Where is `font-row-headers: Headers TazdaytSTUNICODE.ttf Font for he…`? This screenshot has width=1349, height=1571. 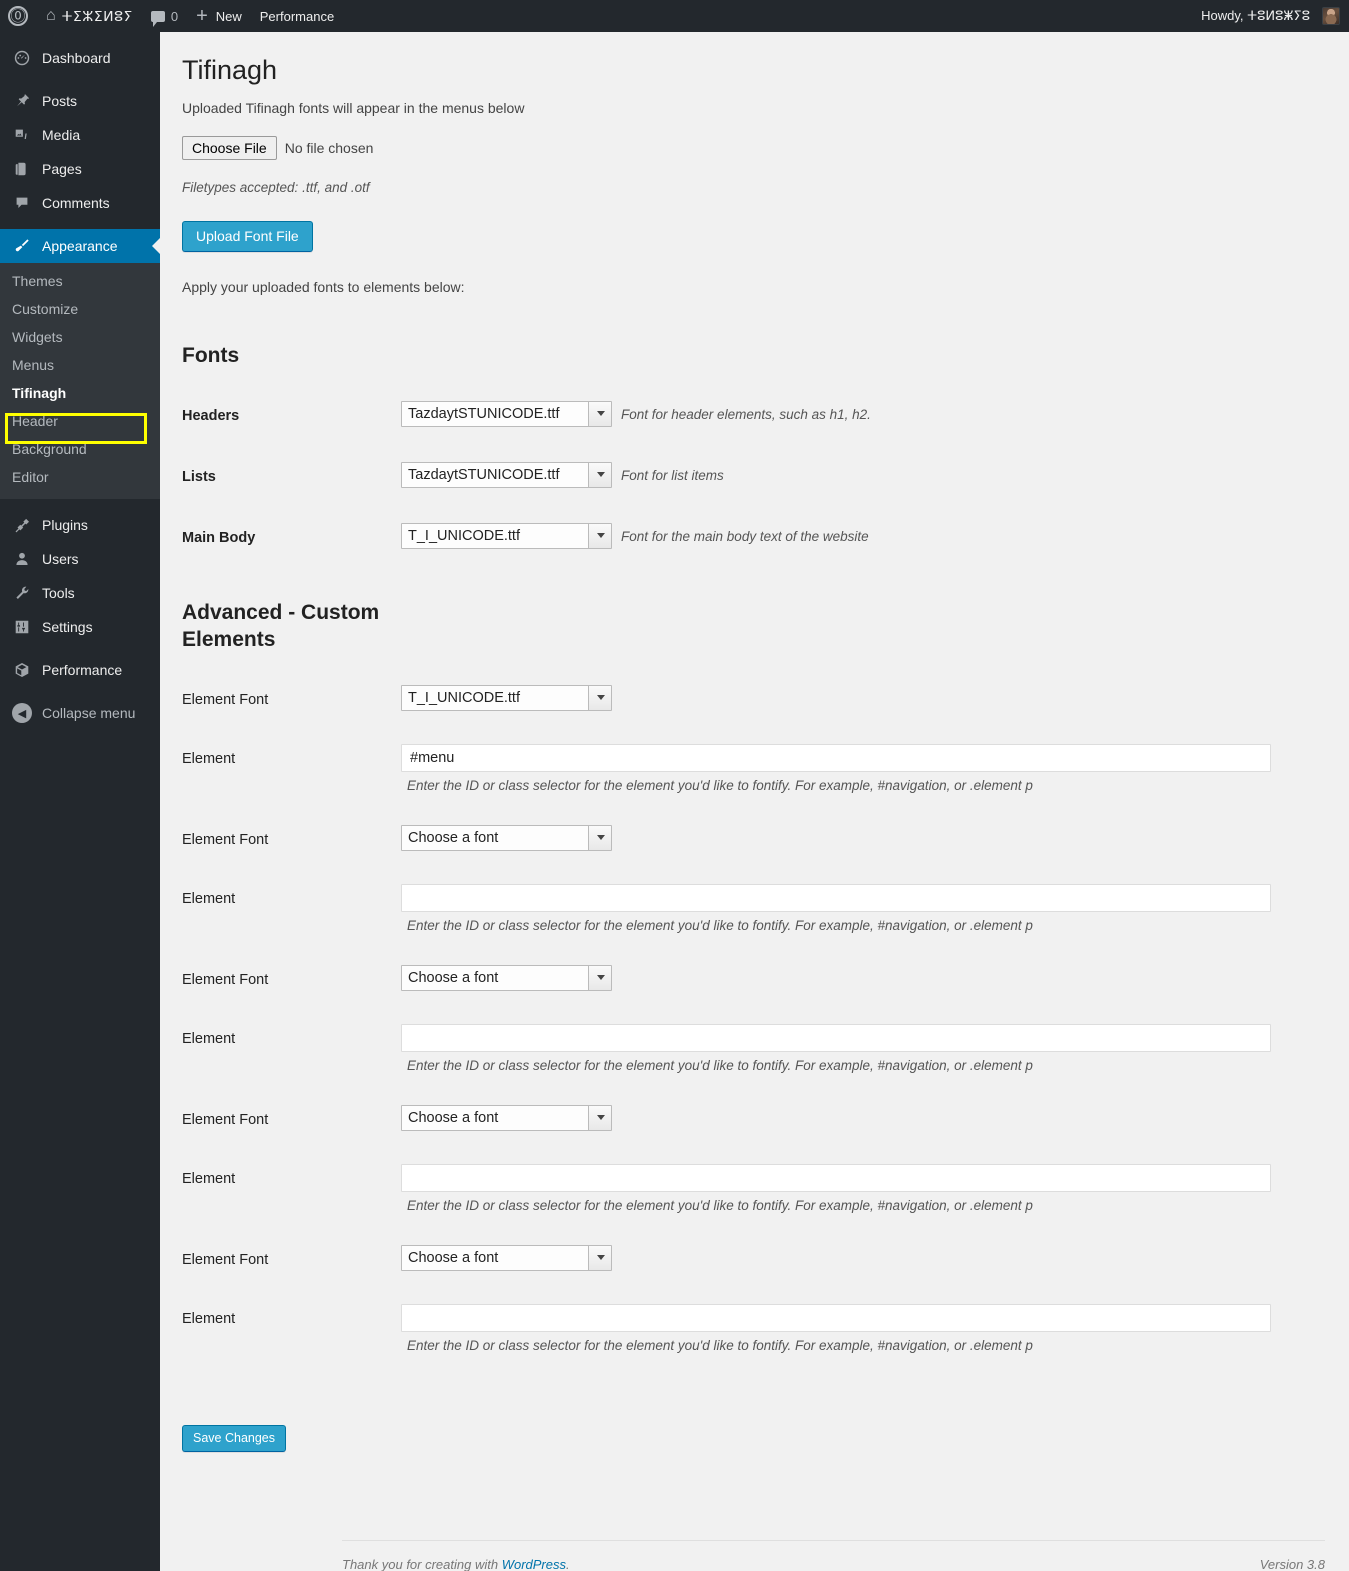
font-row-headers: Headers TazdaytSTUNICODE.ttf Font for he… is located at coordinates (755, 415).